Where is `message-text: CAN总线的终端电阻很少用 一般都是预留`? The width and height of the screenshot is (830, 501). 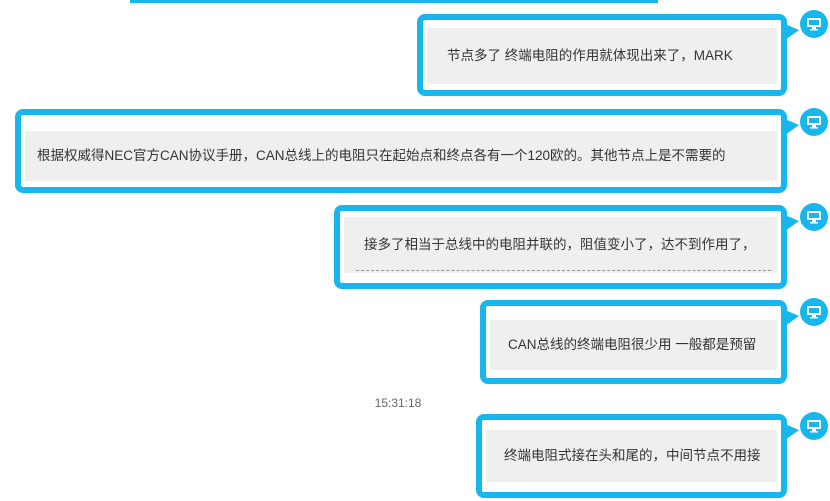 message-text: CAN总线的终端电阻很少用 一般都是预留 is located at coordinates (632, 344).